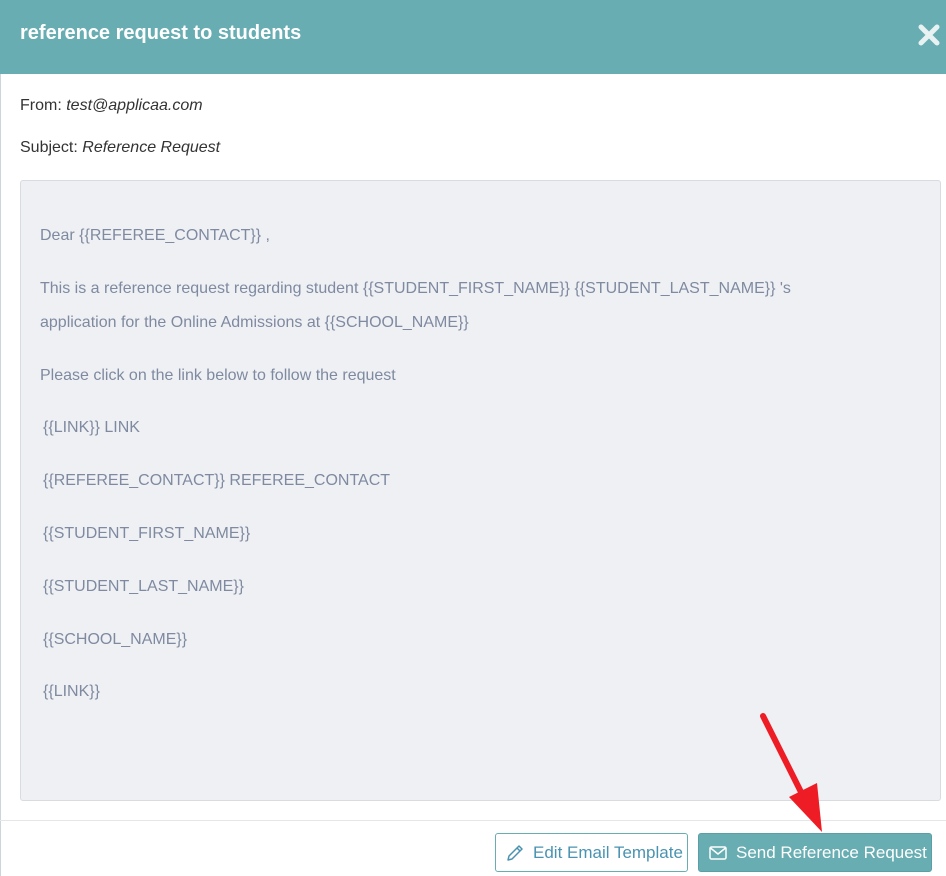 The height and width of the screenshot is (876, 946). What do you see at coordinates (155, 235) in the screenshot?
I see `body-greeting: Dear {{REFEREE_CONTACT}} ,` at bounding box center [155, 235].